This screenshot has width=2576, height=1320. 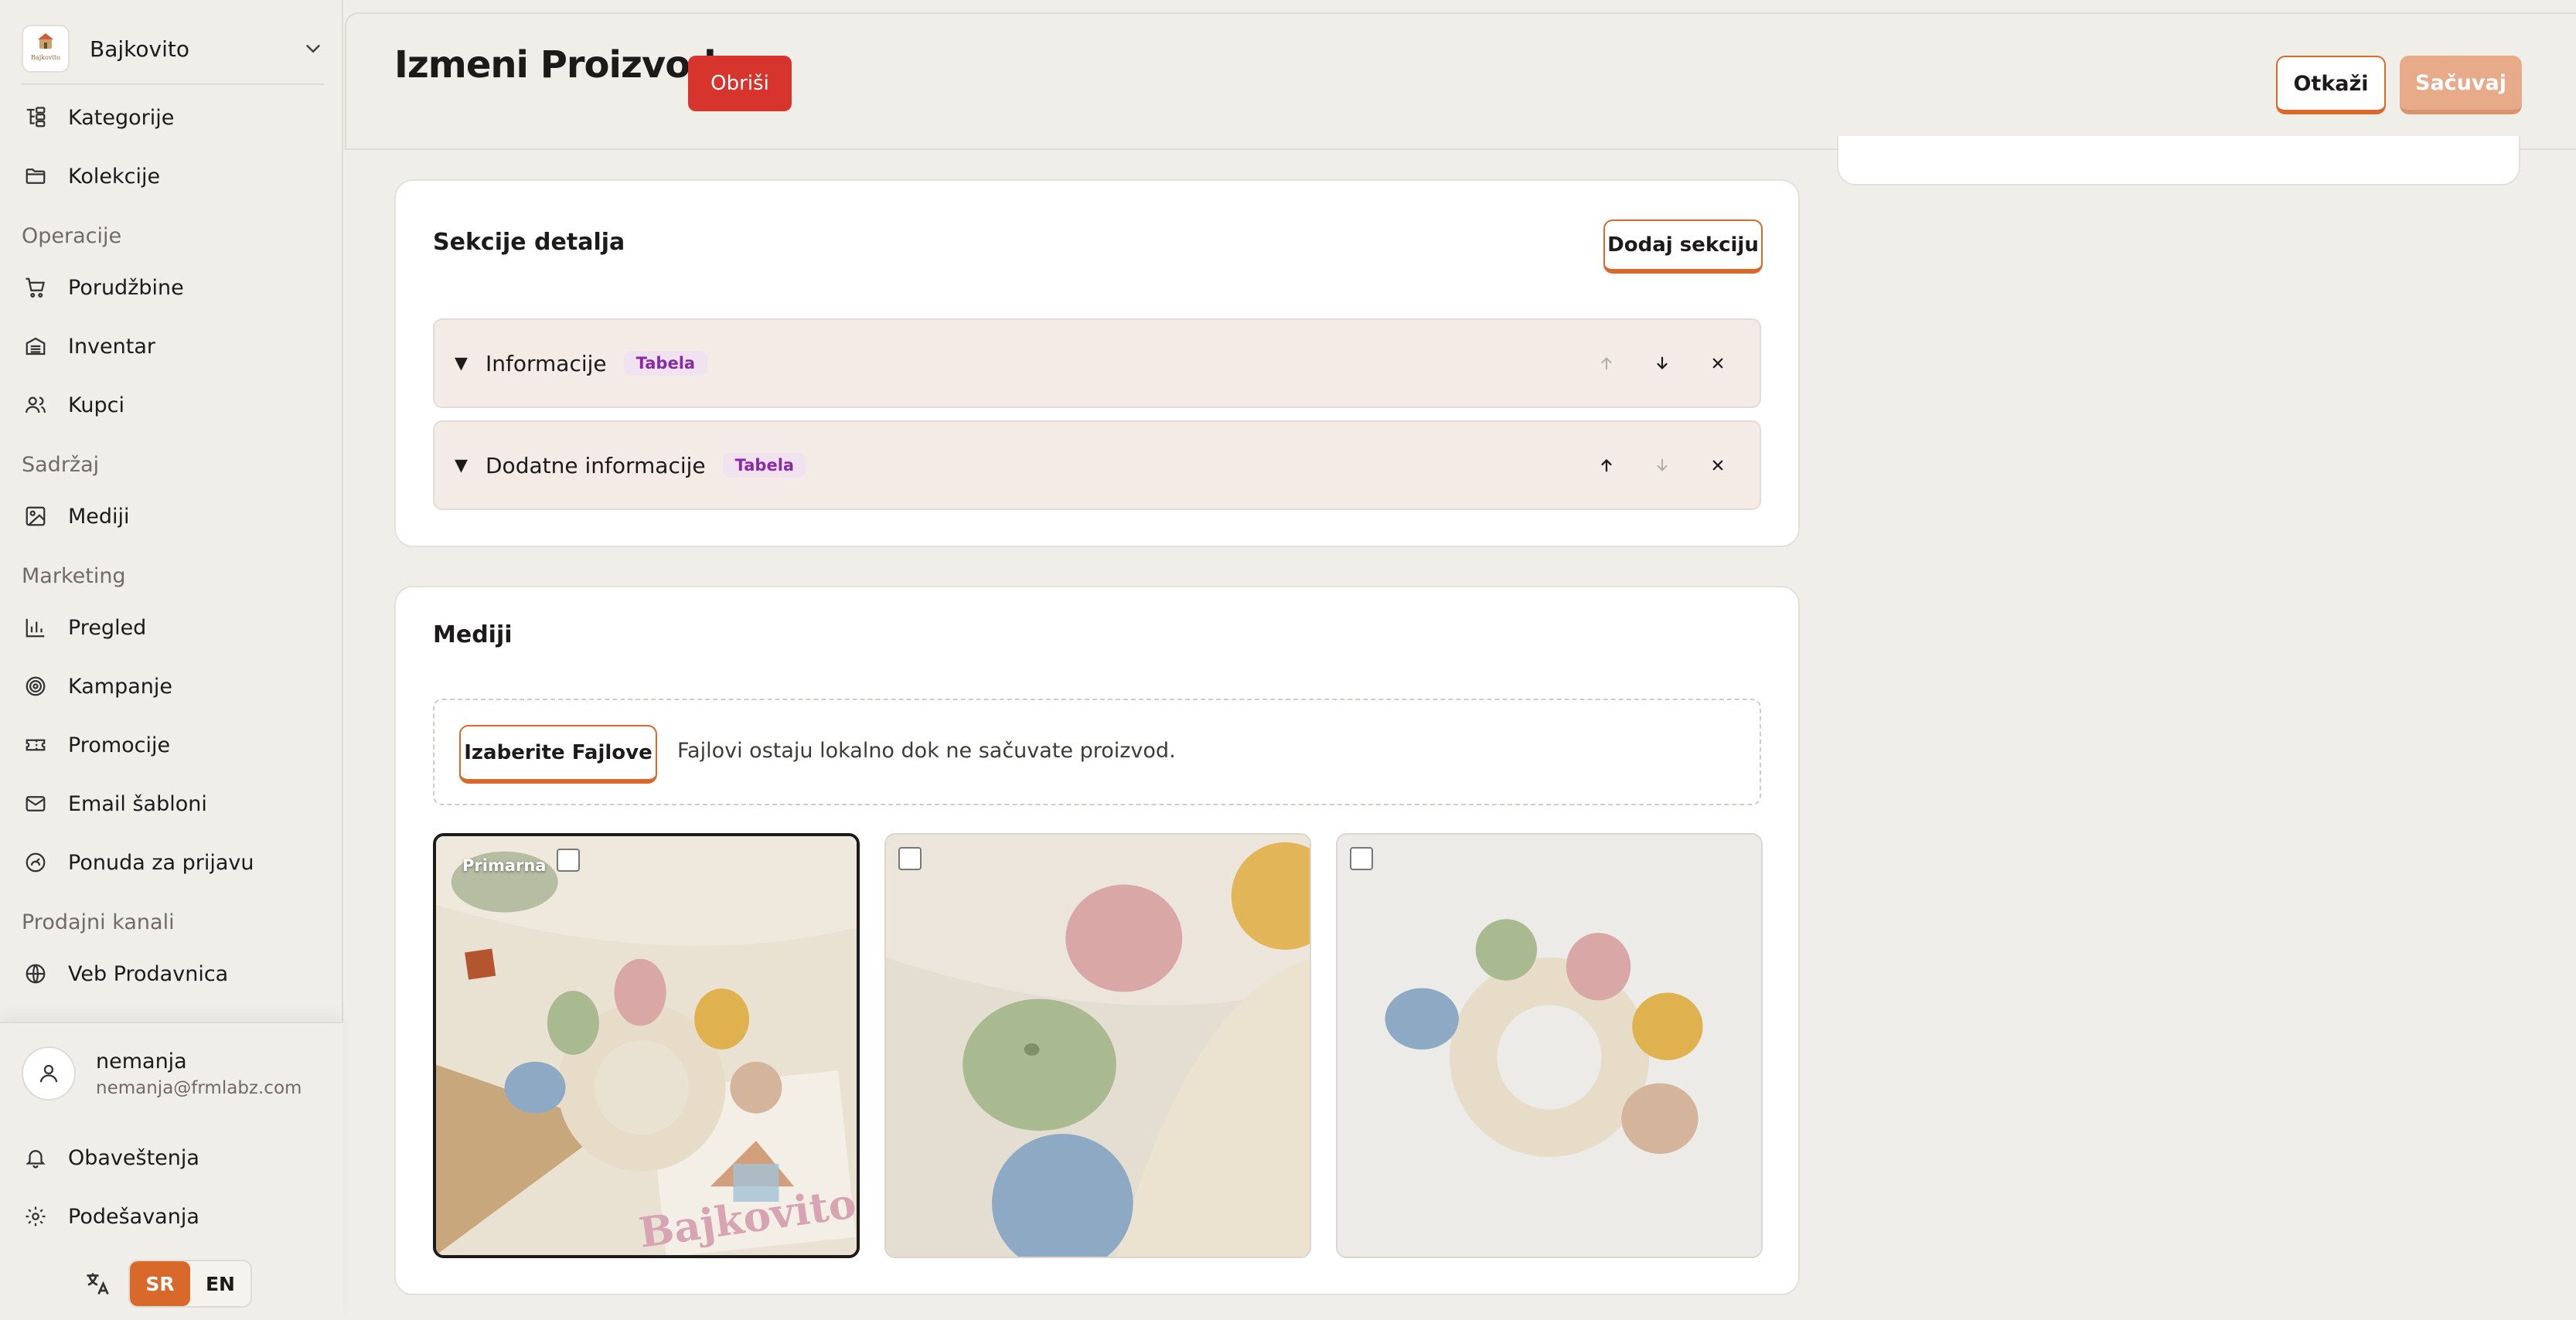 I want to click on nav-section-operations: Operacije, so click(x=72, y=236).